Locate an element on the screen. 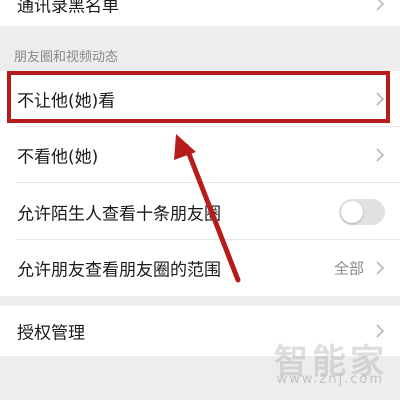  stranger-view-toggle is located at coordinates (362, 211).